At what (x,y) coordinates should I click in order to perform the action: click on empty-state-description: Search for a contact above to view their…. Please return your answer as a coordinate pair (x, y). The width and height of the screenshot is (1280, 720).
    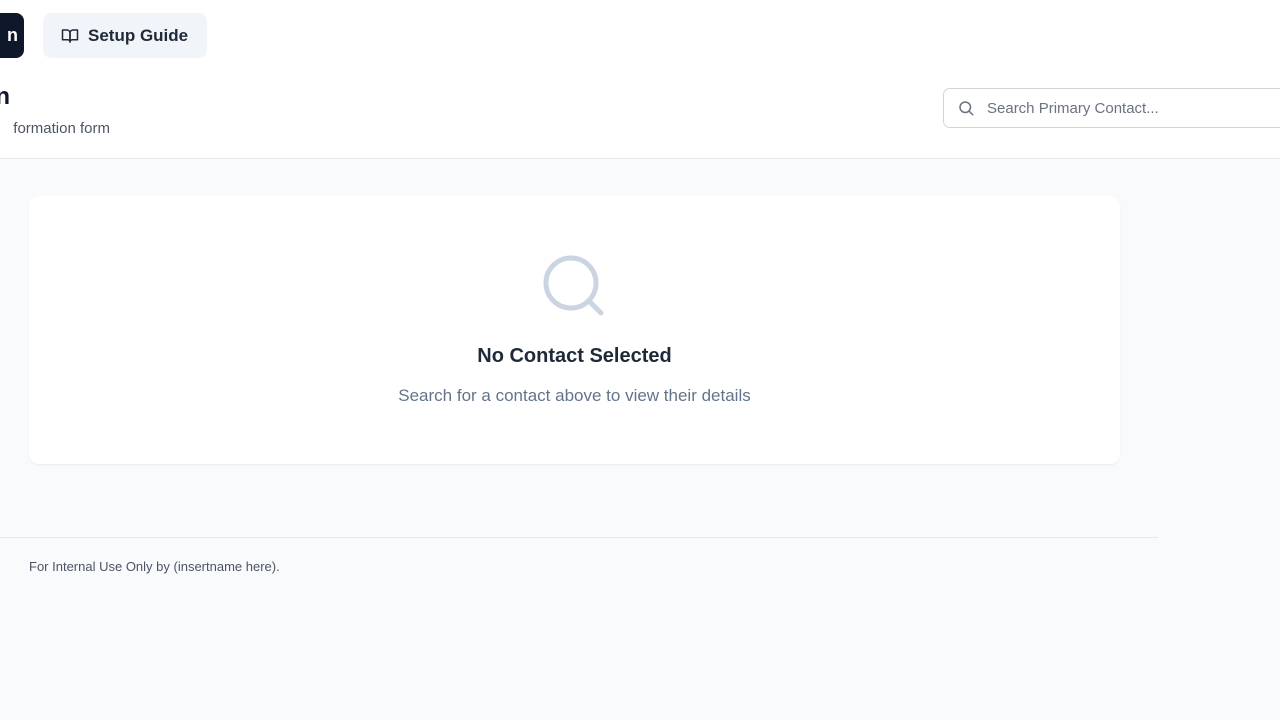
    Looking at the image, I should click on (574, 395).